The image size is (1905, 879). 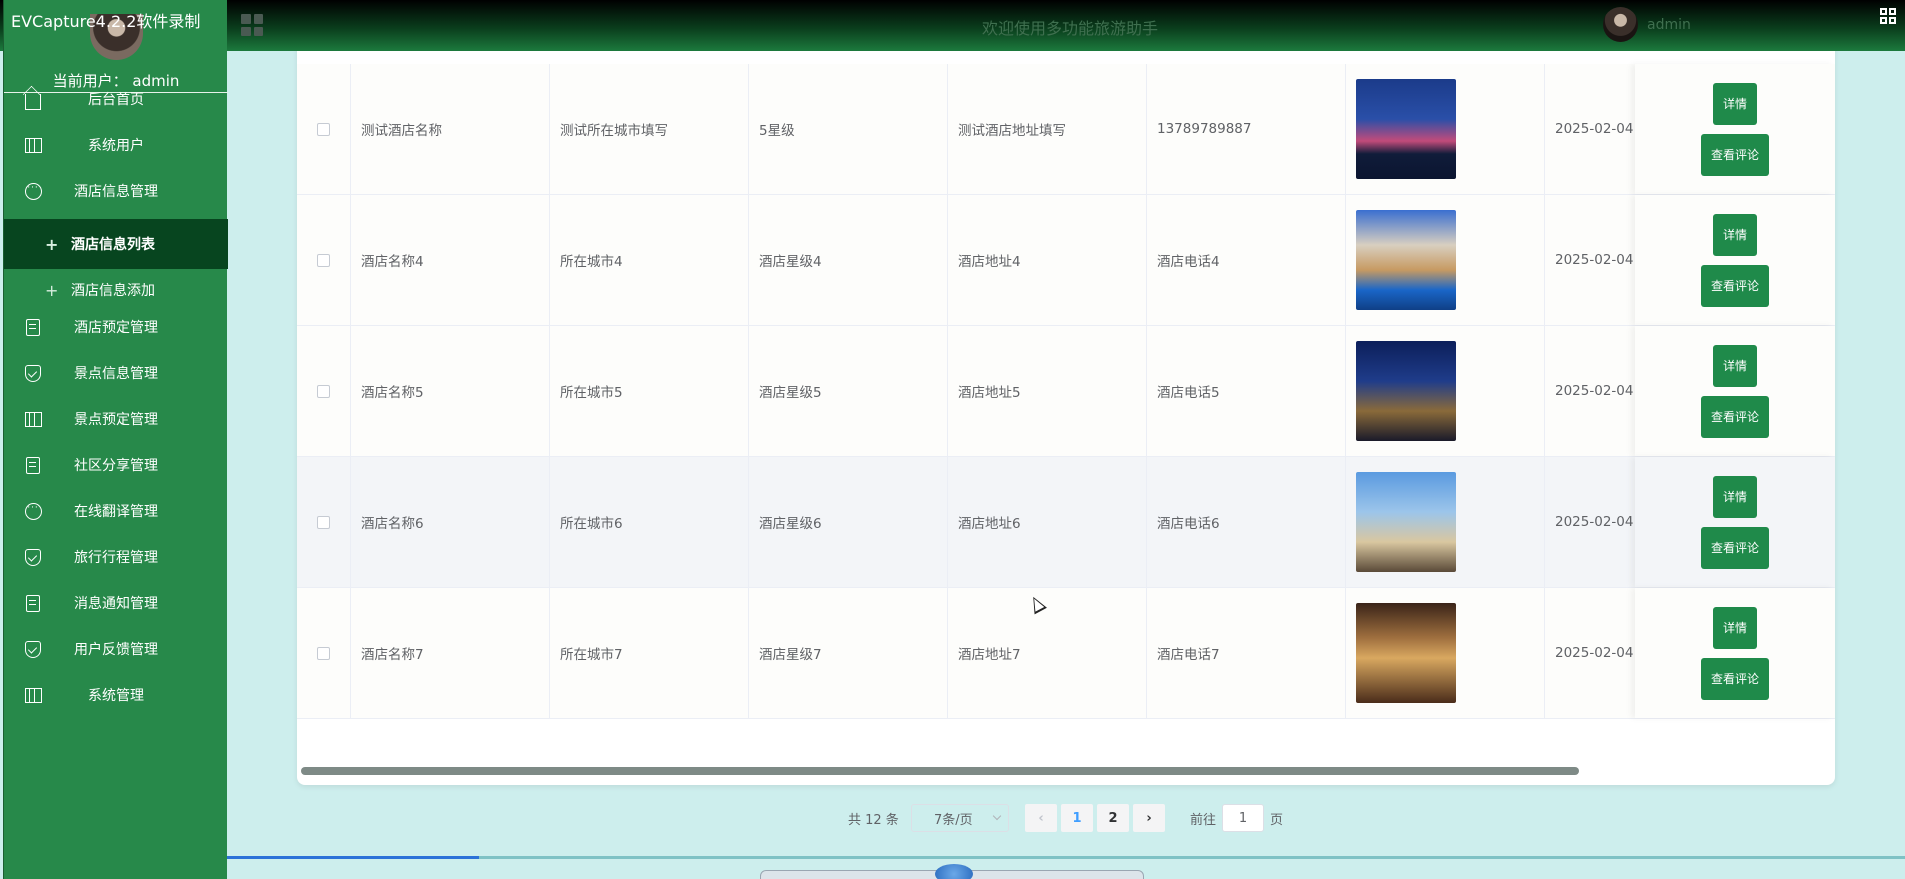 I want to click on phone-cell: 酒店电话6, so click(x=1246, y=522).